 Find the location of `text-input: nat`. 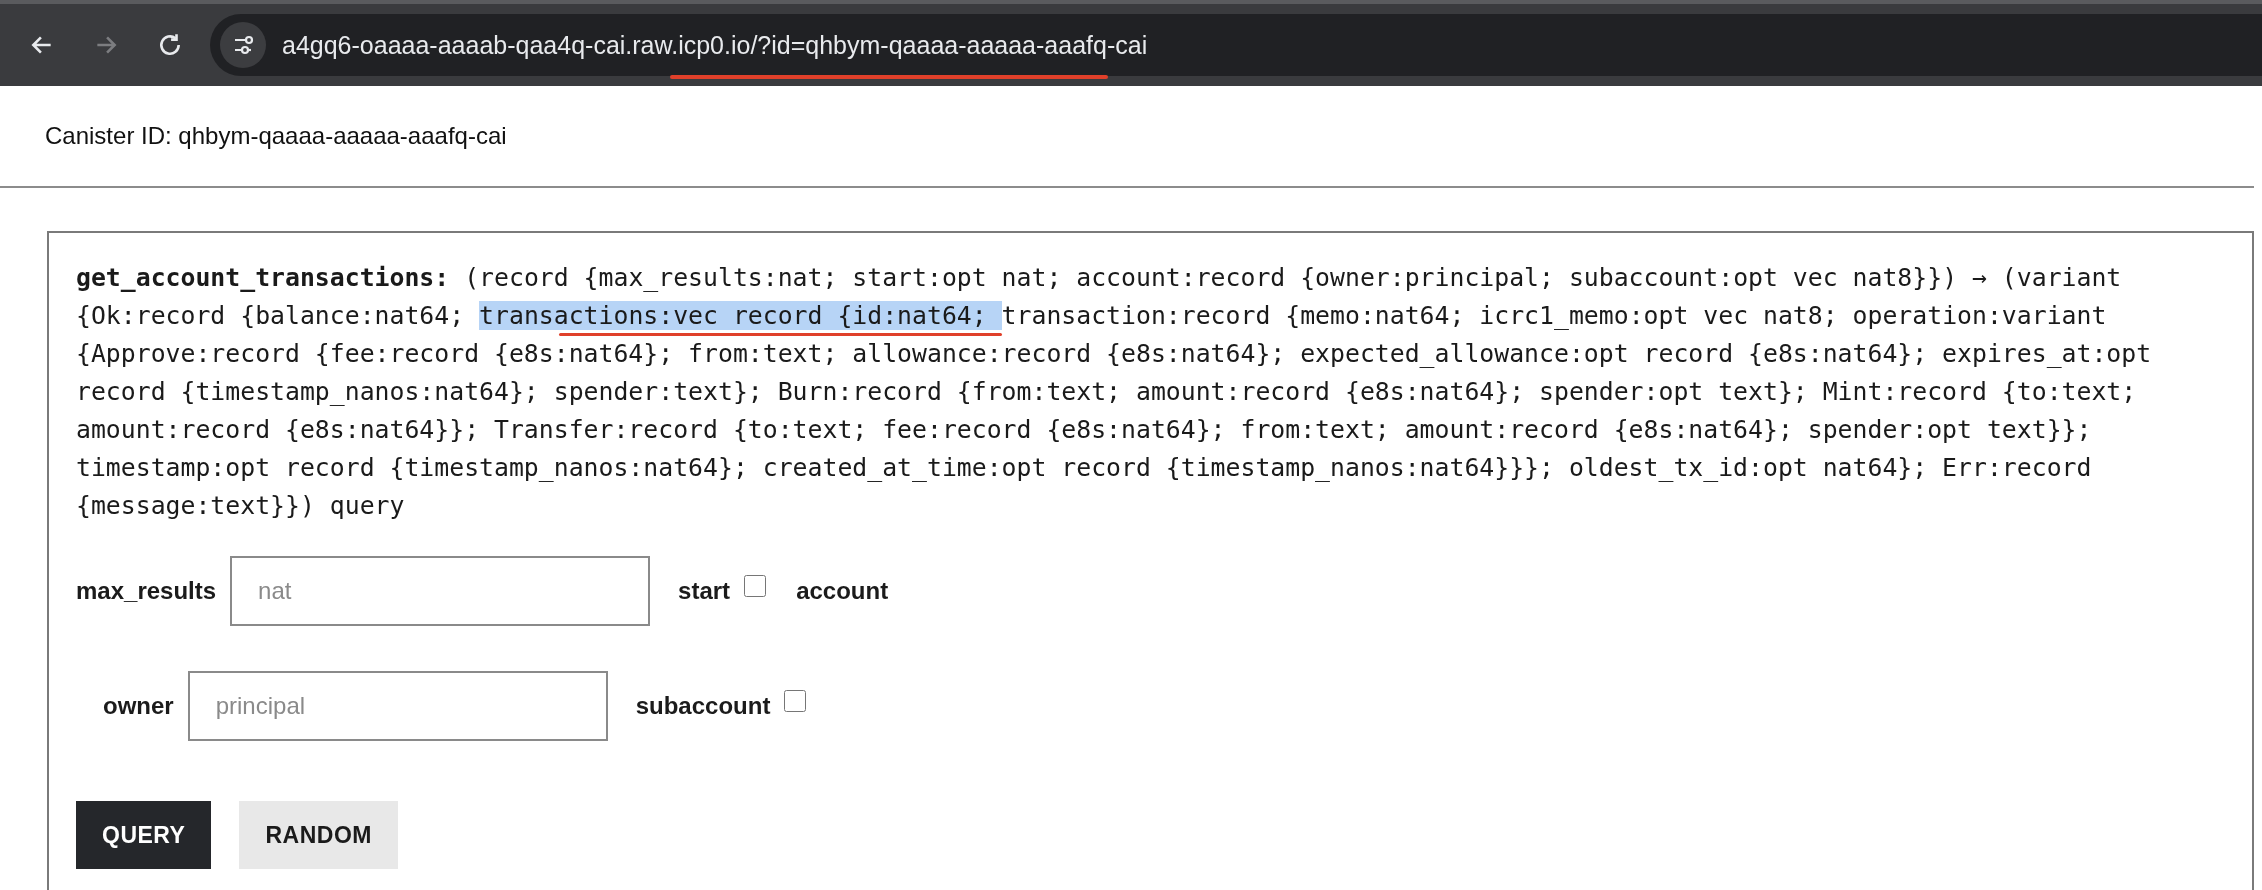

text-input: nat is located at coordinates (440, 591).